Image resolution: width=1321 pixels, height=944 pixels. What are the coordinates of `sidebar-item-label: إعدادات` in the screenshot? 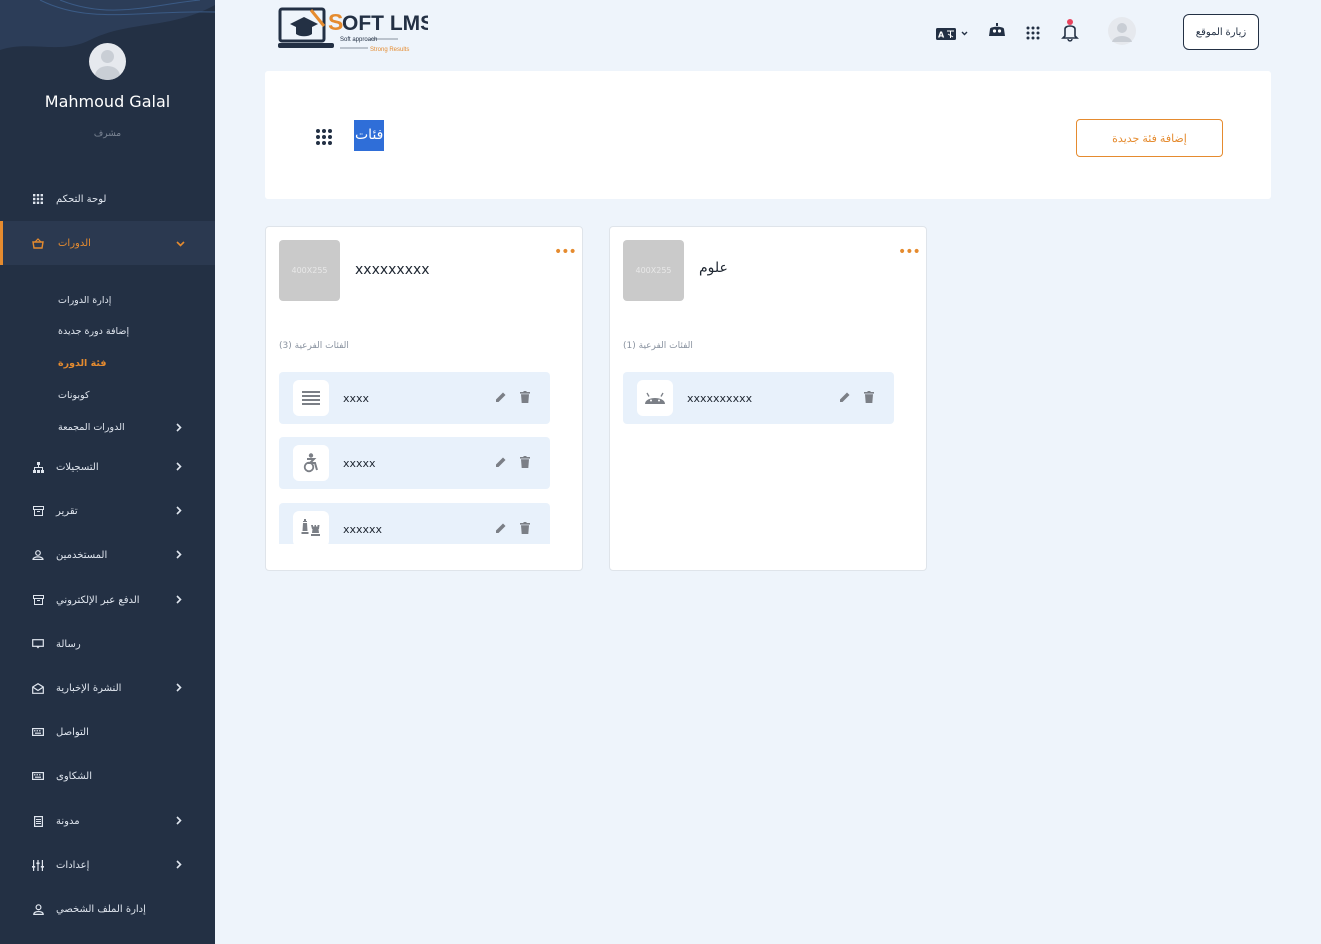 It's located at (73, 865).